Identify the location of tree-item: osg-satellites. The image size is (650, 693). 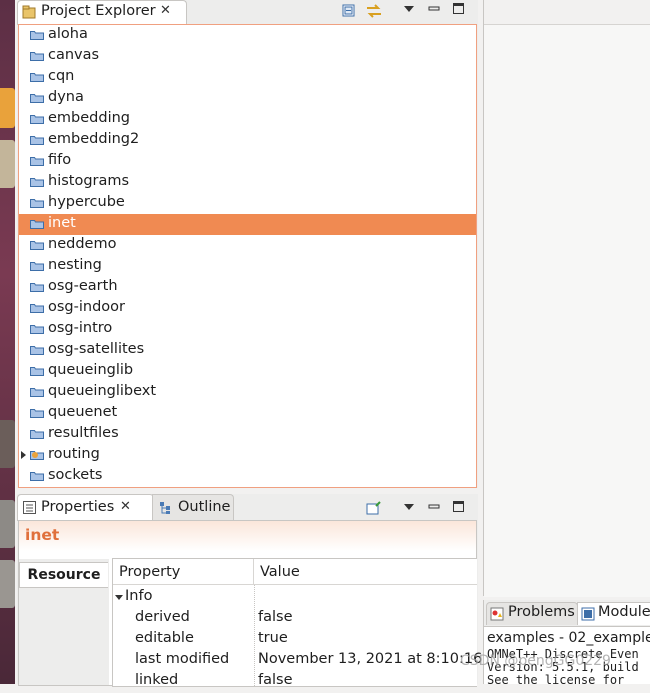
(247, 350).